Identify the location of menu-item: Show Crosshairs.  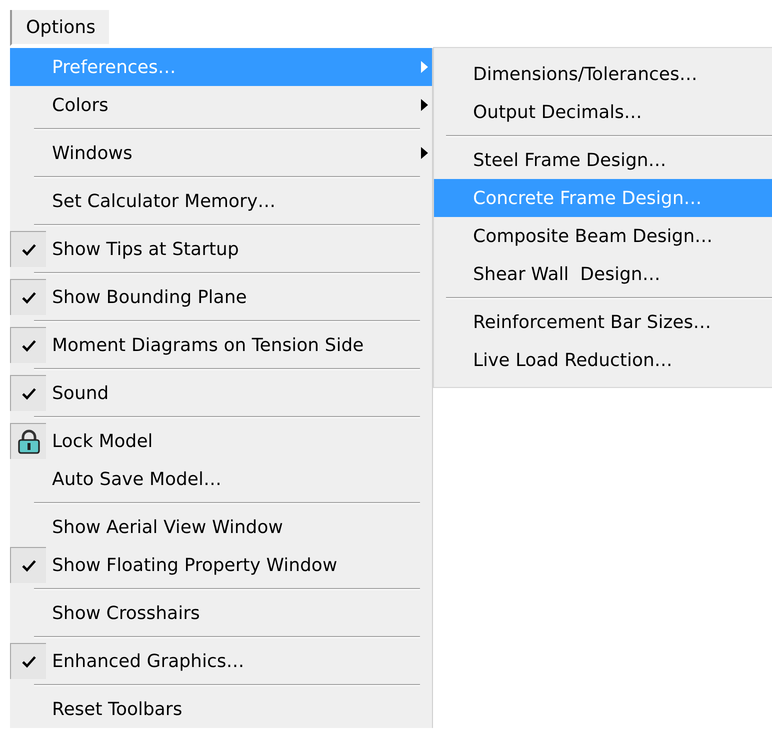
(221, 613).